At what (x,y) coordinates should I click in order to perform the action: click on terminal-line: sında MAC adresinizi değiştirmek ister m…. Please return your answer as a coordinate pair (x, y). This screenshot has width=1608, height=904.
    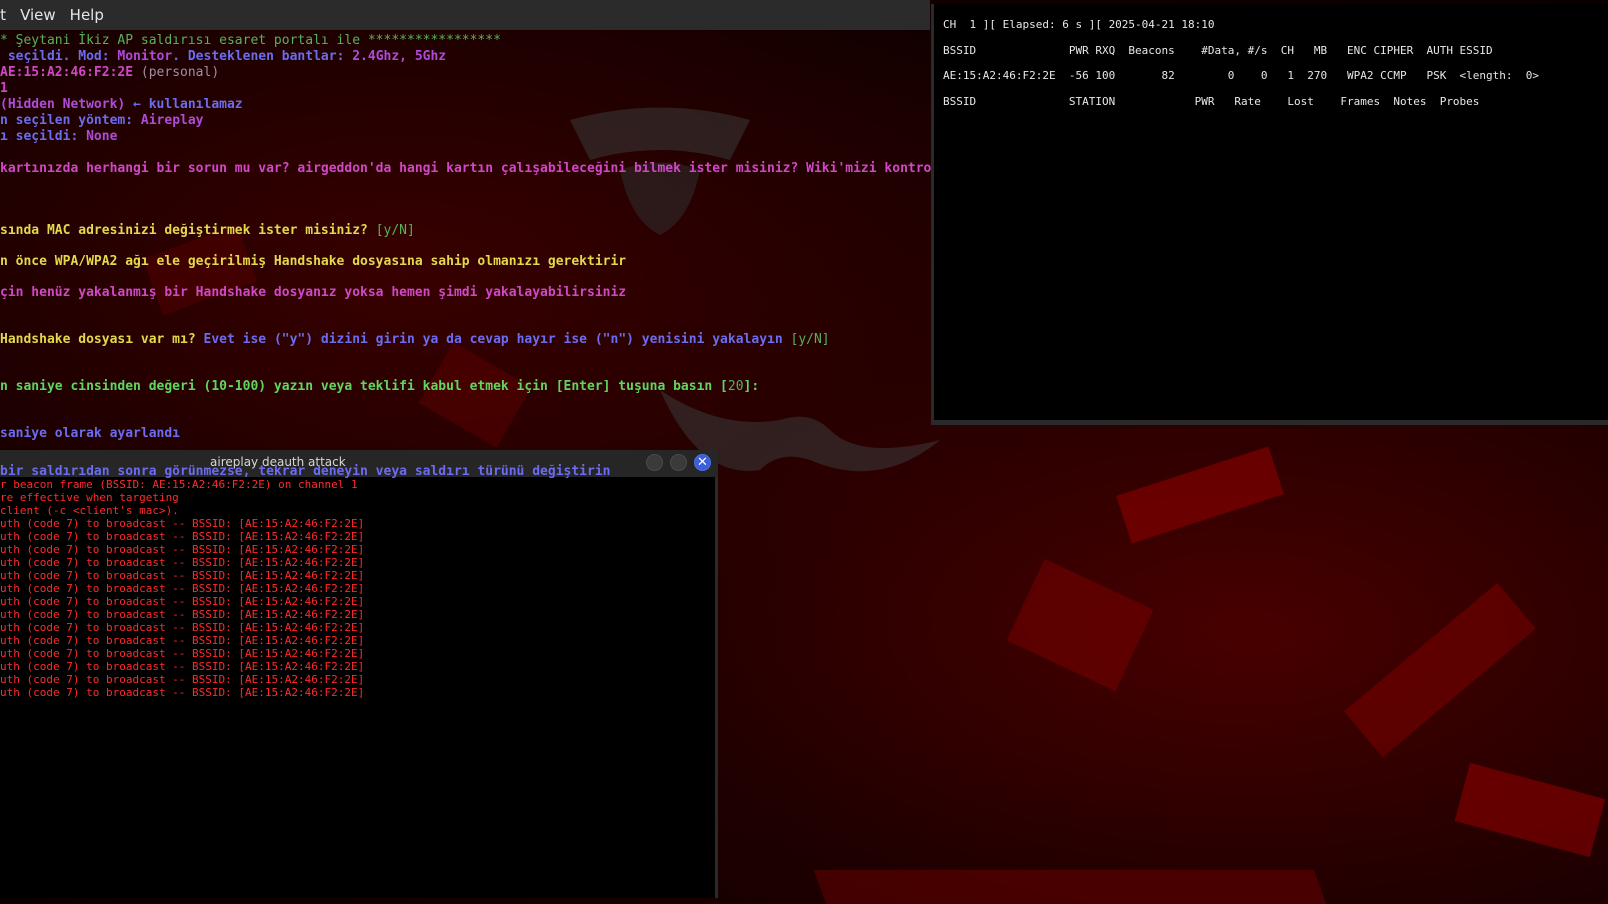
    Looking at the image, I should click on (207, 231).